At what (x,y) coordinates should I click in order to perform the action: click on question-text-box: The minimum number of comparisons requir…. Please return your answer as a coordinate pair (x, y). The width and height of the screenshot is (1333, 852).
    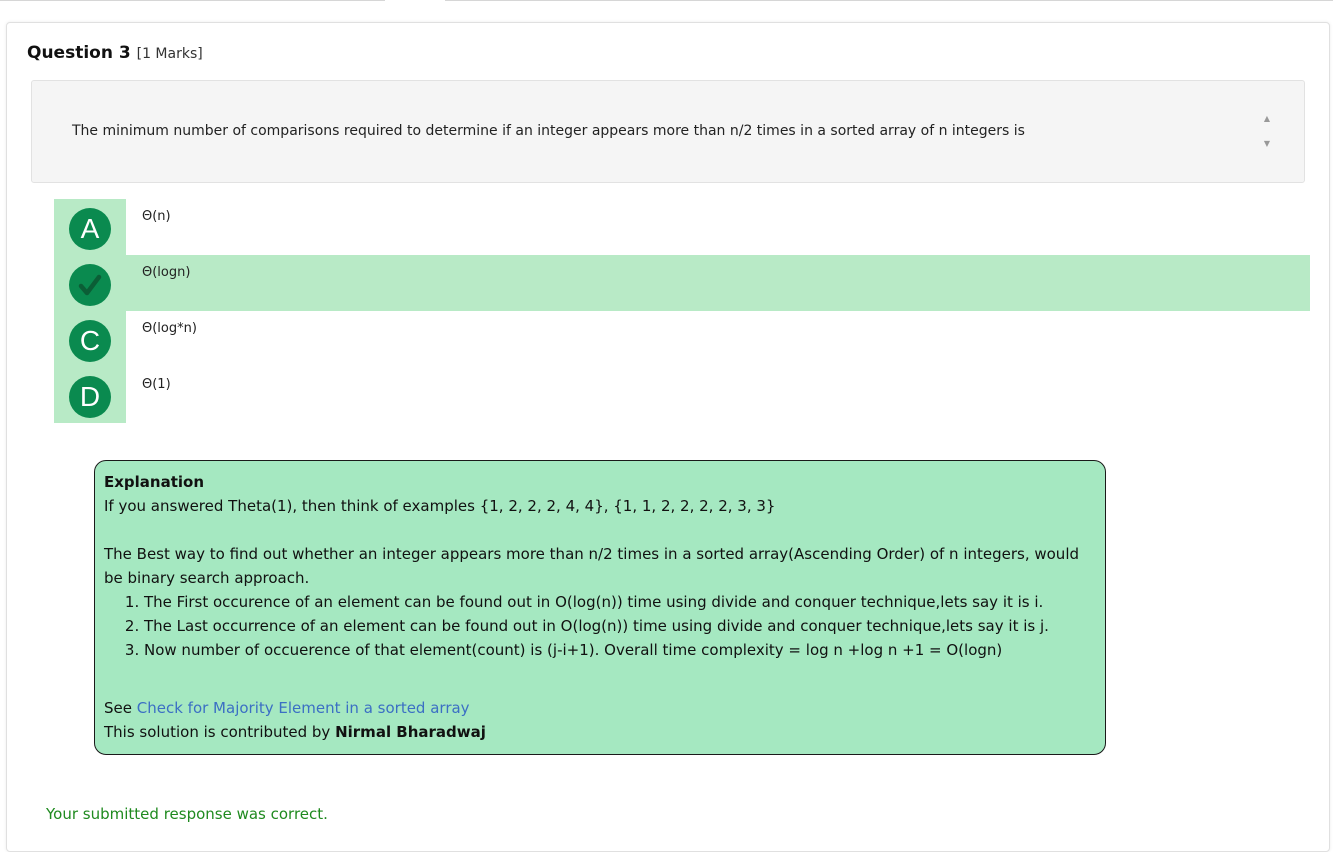
    Looking at the image, I should click on (668, 131).